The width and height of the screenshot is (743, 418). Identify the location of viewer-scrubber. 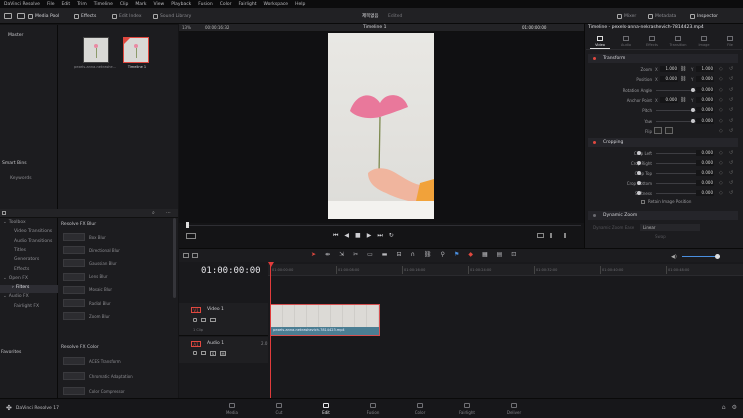
(383, 225).